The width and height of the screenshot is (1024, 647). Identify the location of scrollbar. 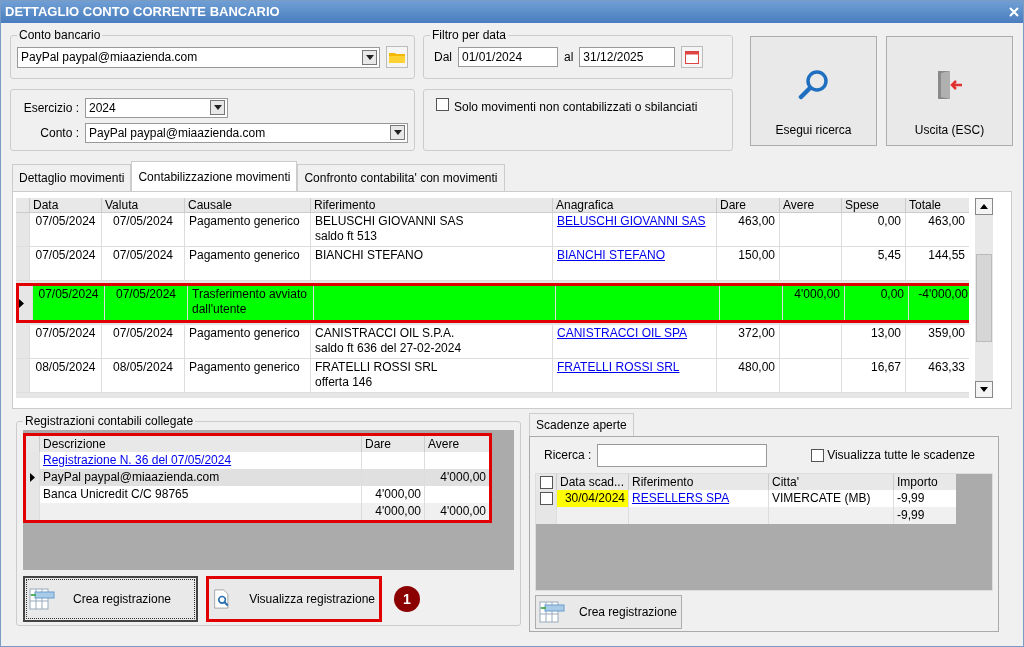
(984, 298).